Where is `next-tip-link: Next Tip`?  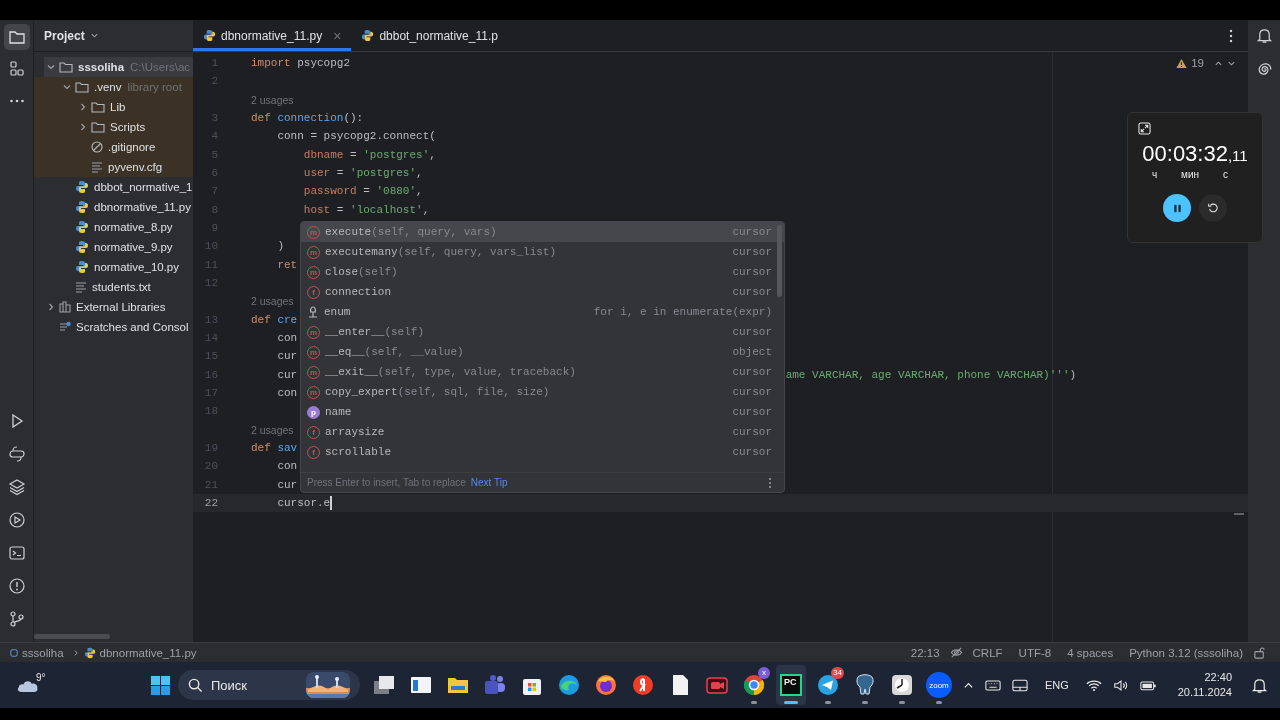 next-tip-link: Next Tip is located at coordinates (489, 483).